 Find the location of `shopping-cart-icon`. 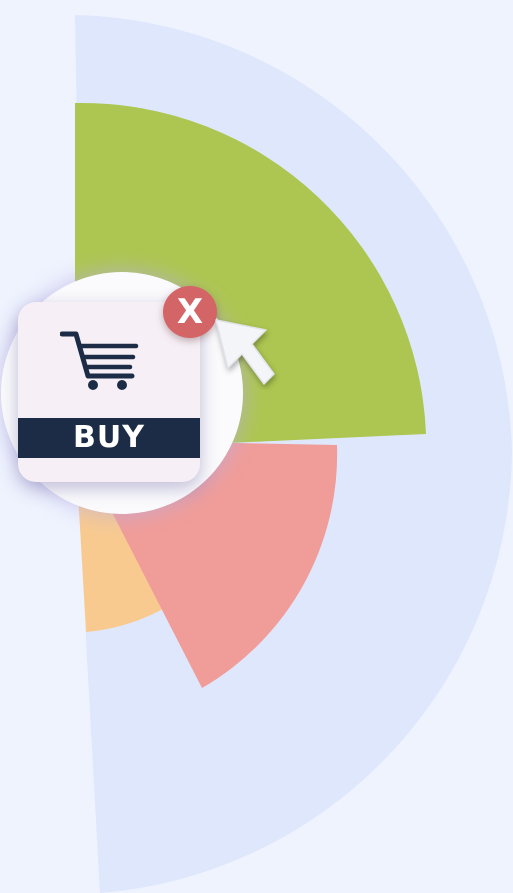

shopping-cart-icon is located at coordinates (99, 360).